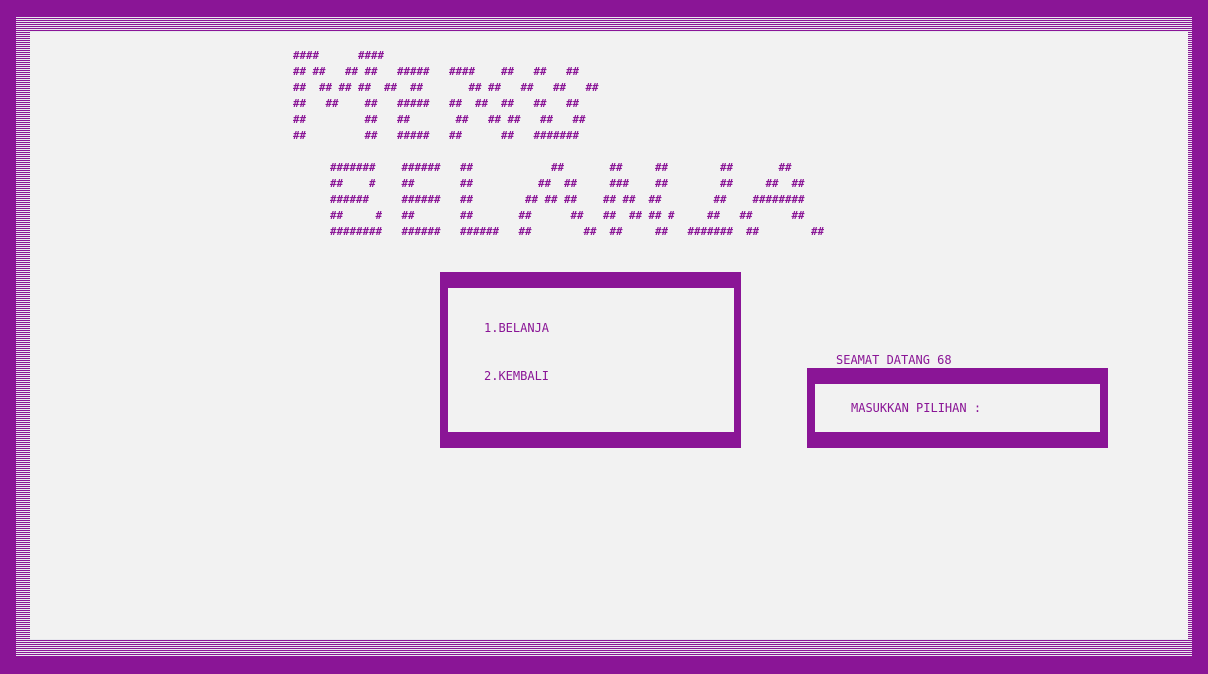  What do you see at coordinates (916, 408) in the screenshot?
I see `choice-prompt: MASUKKAN PILIHAN :` at bounding box center [916, 408].